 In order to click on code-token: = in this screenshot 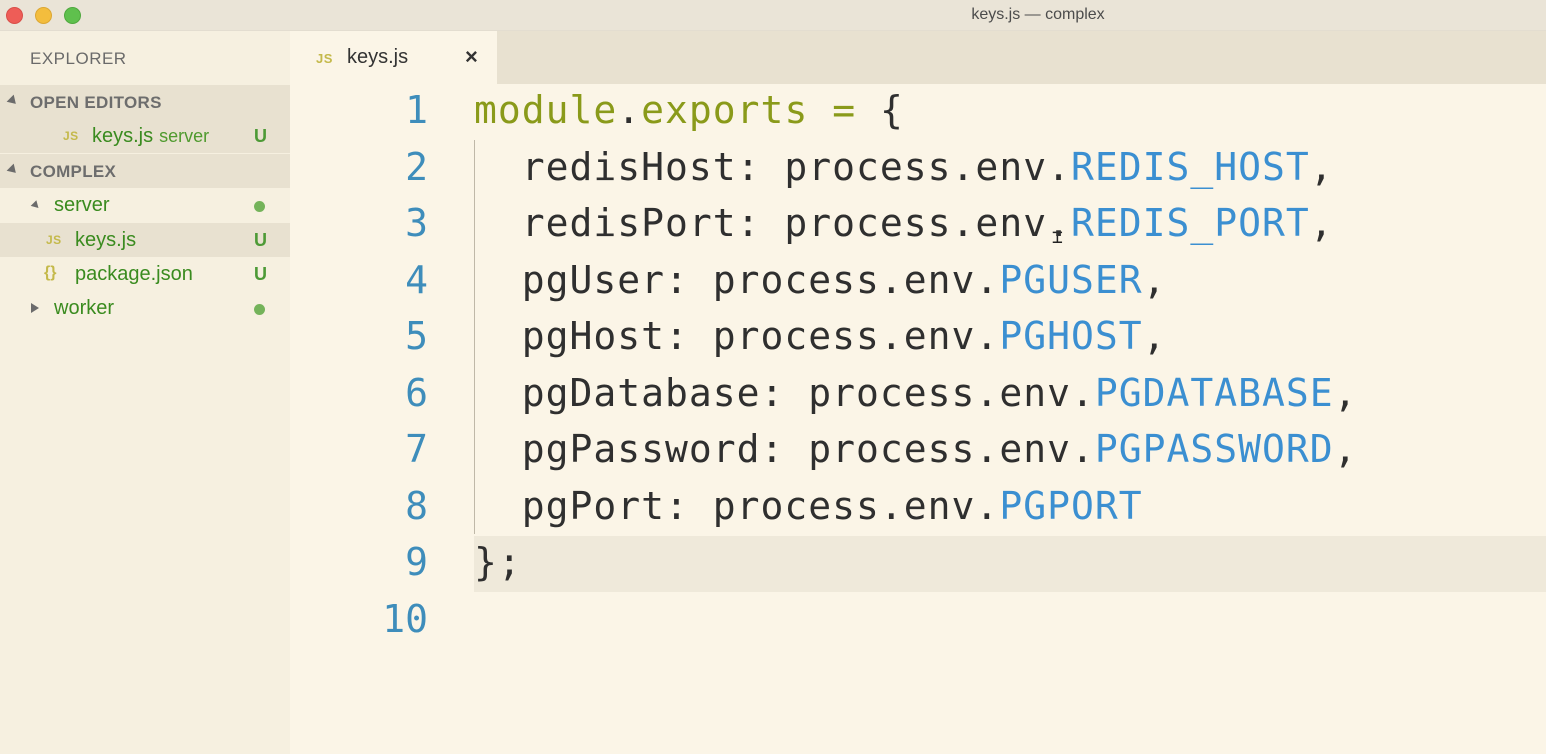, I will do `click(844, 110)`.